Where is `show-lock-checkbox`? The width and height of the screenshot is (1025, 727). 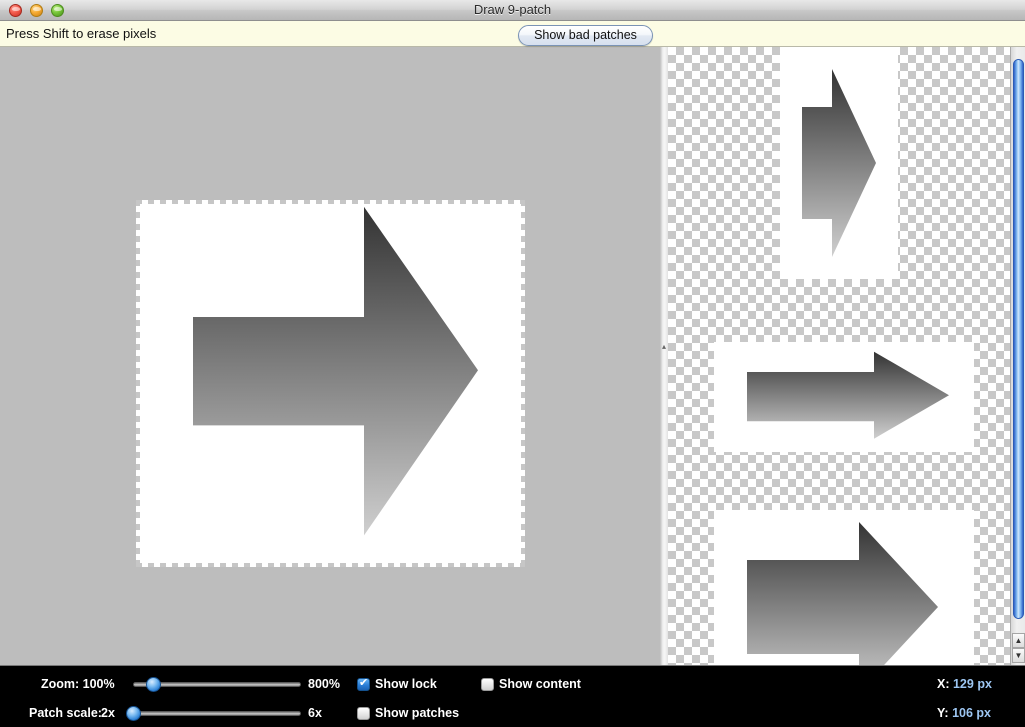
show-lock-checkbox is located at coordinates (363, 684).